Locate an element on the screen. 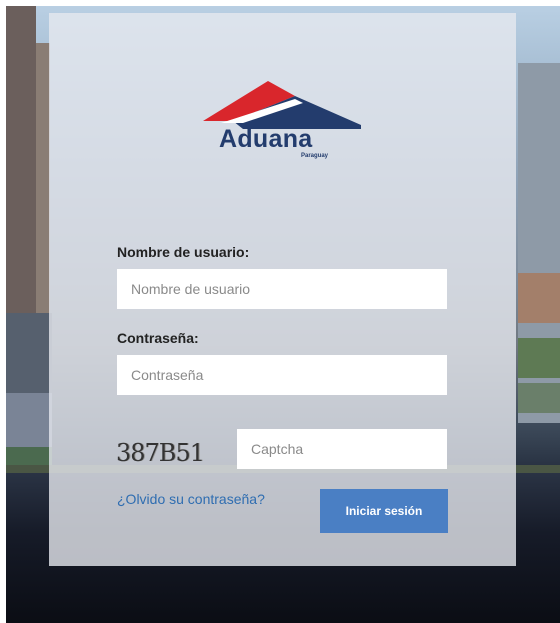 The height and width of the screenshot is (623, 560). logo-brand-text: Aduana is located at coordinates (266, 139).